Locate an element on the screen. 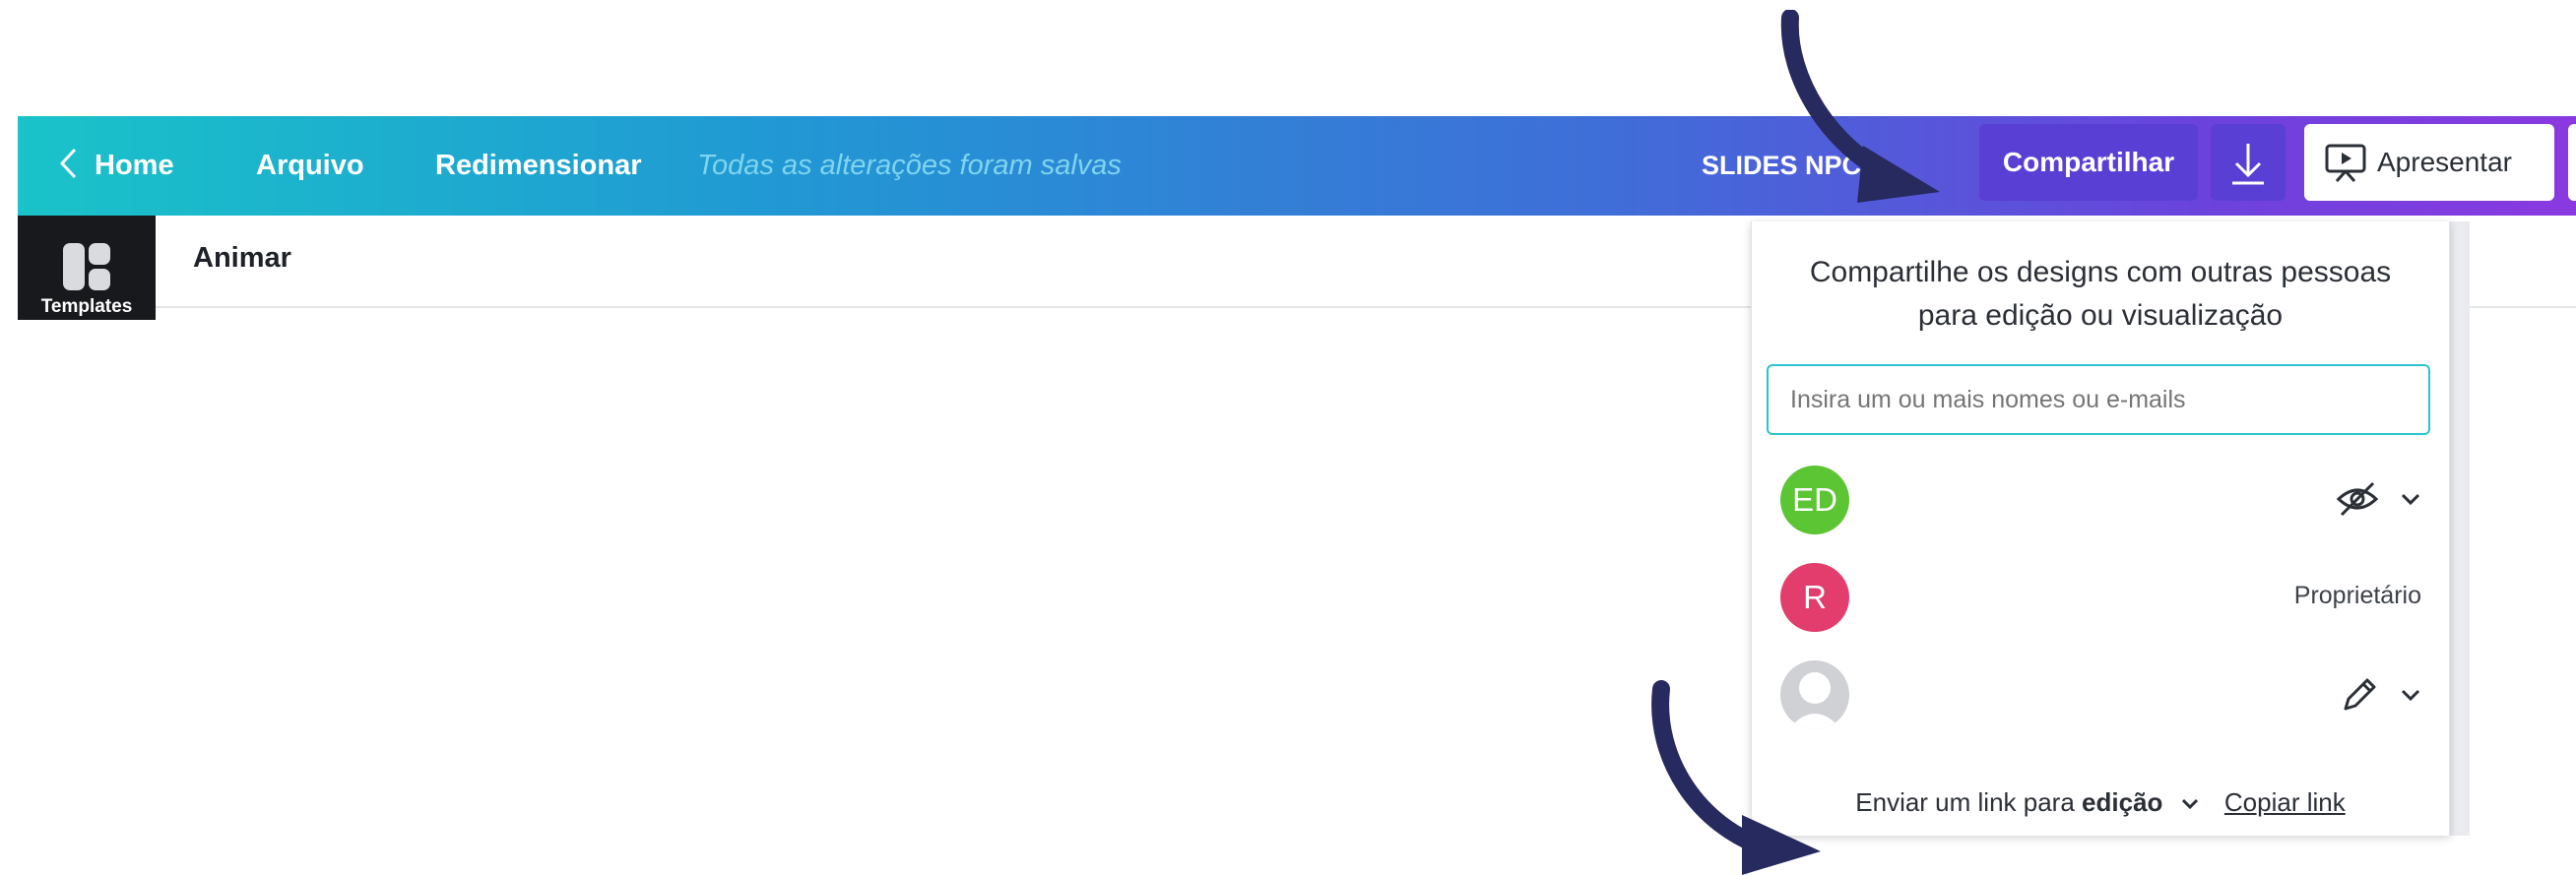 This screenshot has width=2576, height=875. animate-button: Animar is located at coordinates (242, 259).